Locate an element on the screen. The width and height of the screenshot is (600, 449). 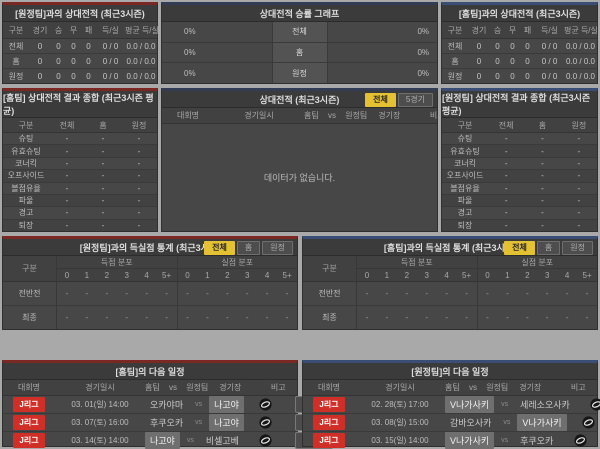
left-percent: 0% is located at coordinates (190, 52).